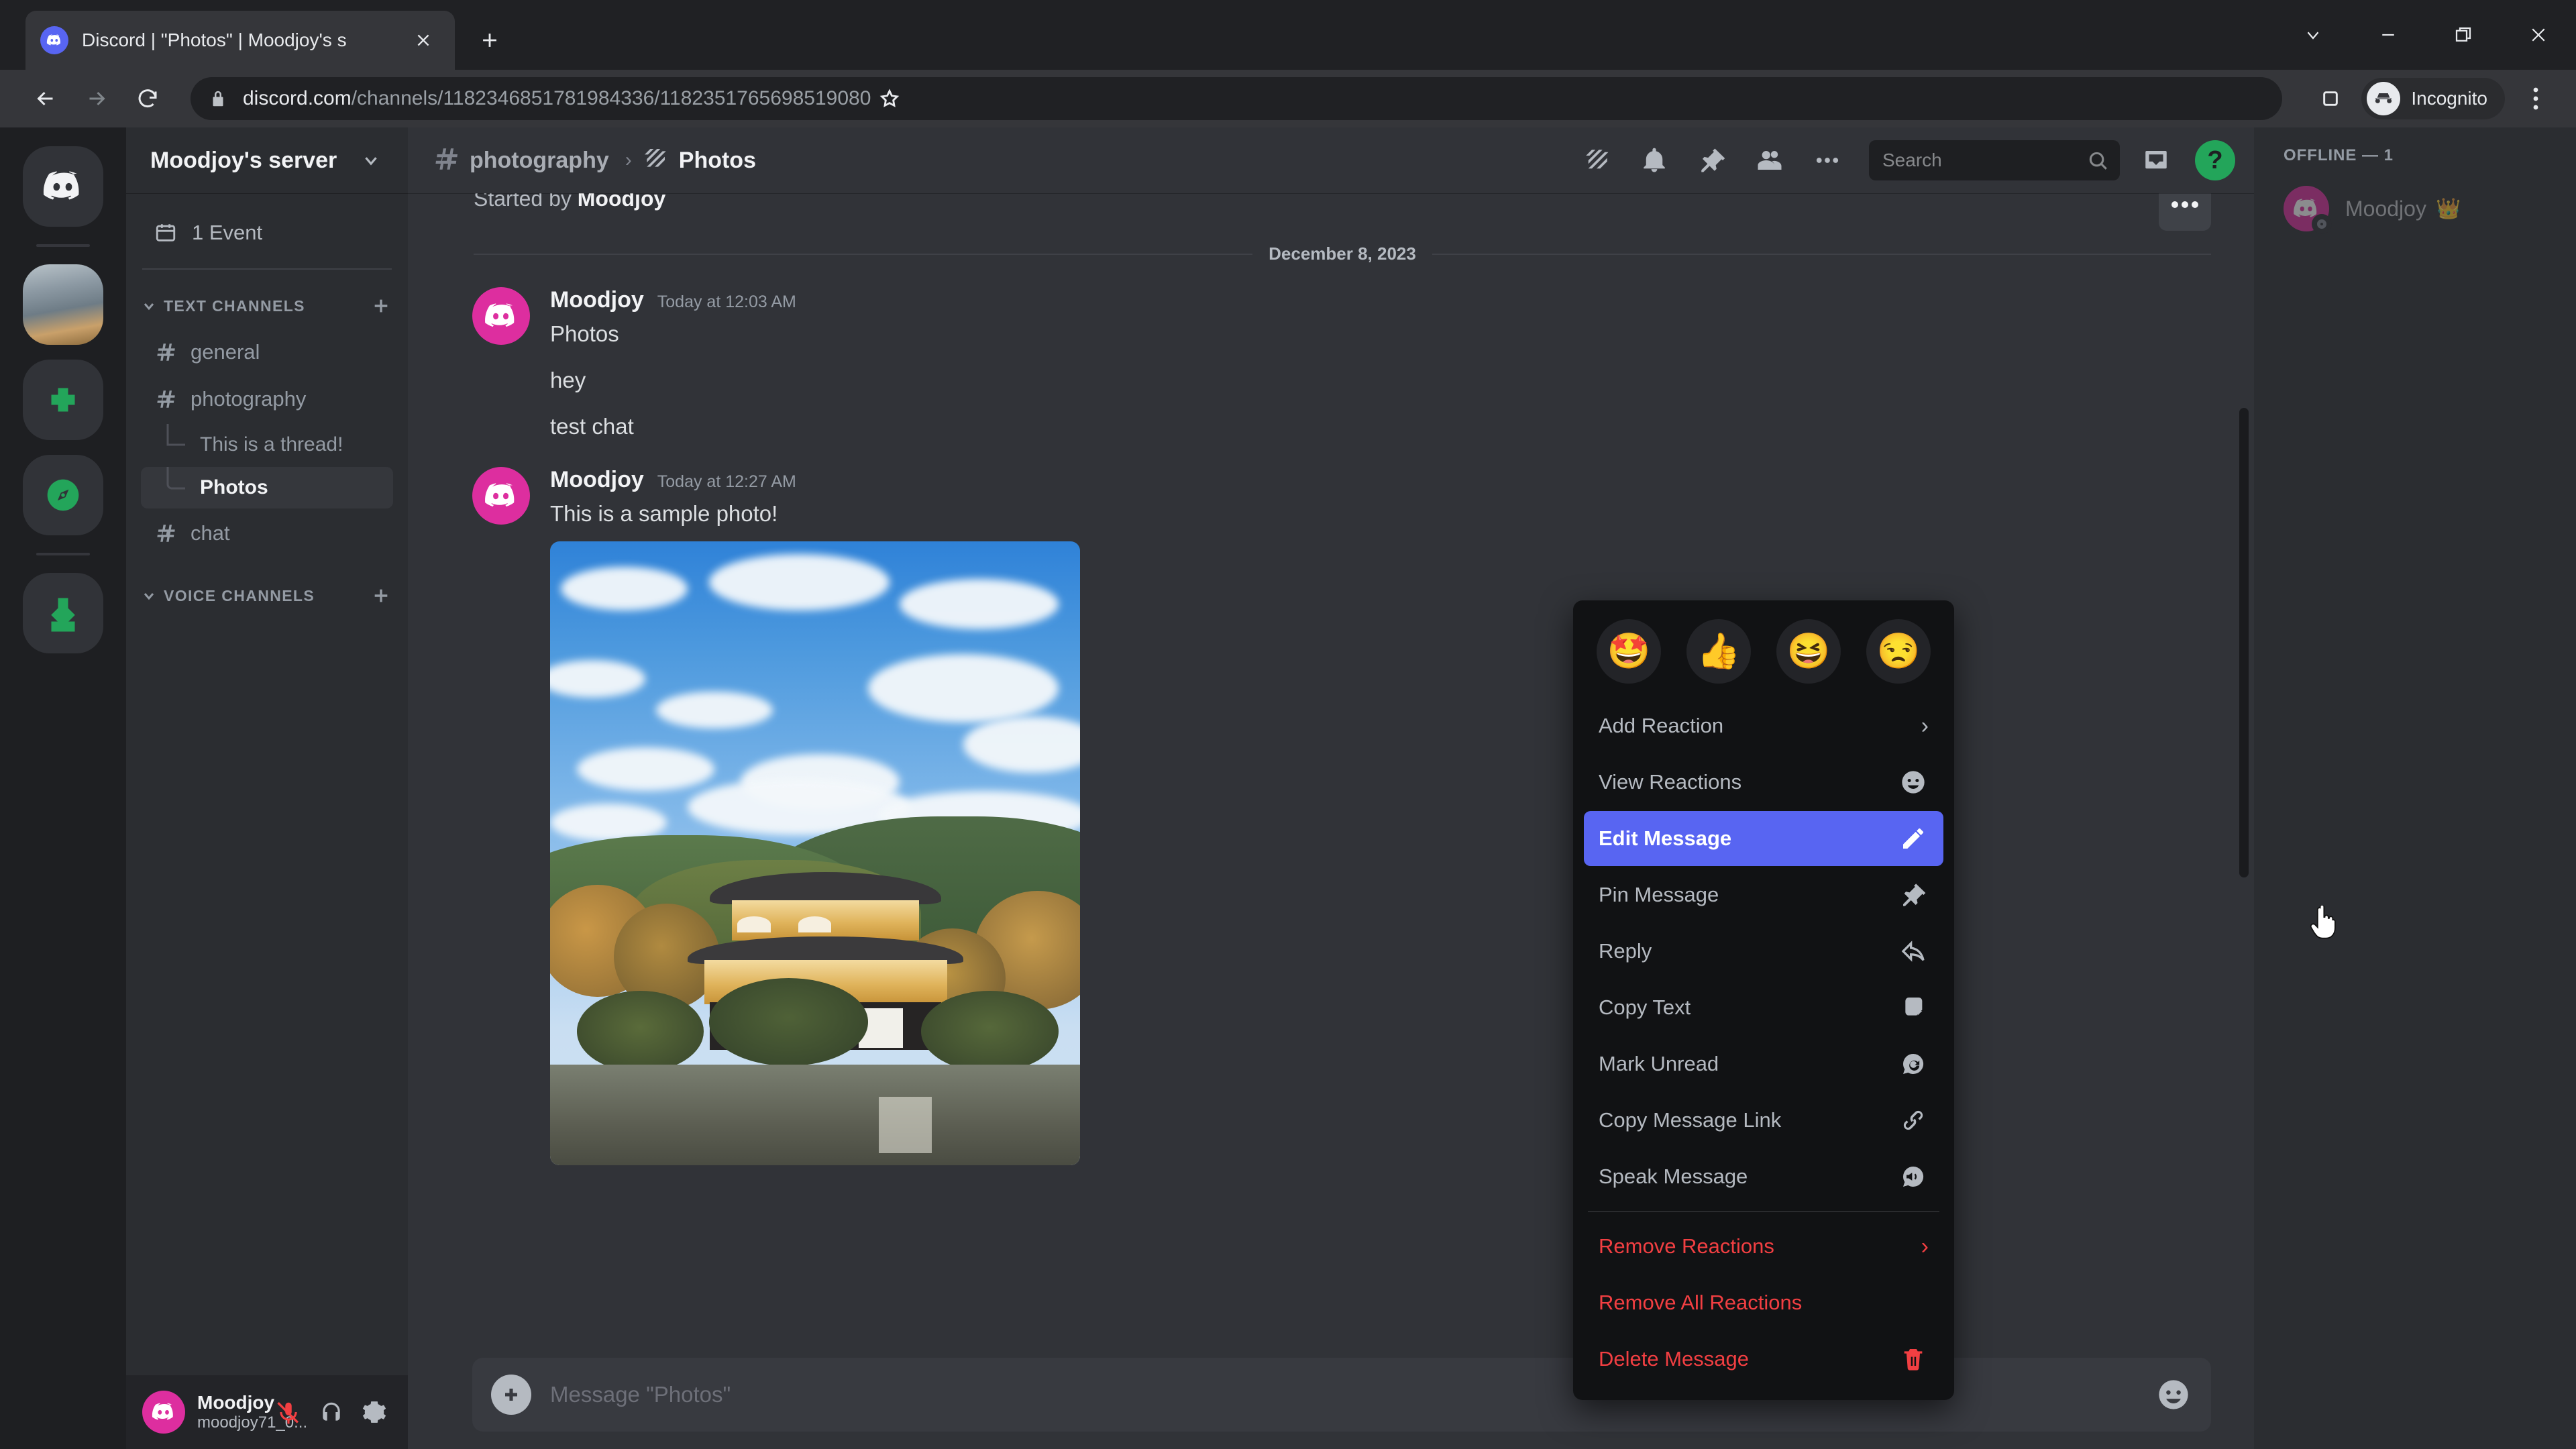  What do you see at coordinates (1763, 1063) in the screenshot?
I see `menu-item-mark-unread: Mark Unread` at bounding box center [1763, 1063].